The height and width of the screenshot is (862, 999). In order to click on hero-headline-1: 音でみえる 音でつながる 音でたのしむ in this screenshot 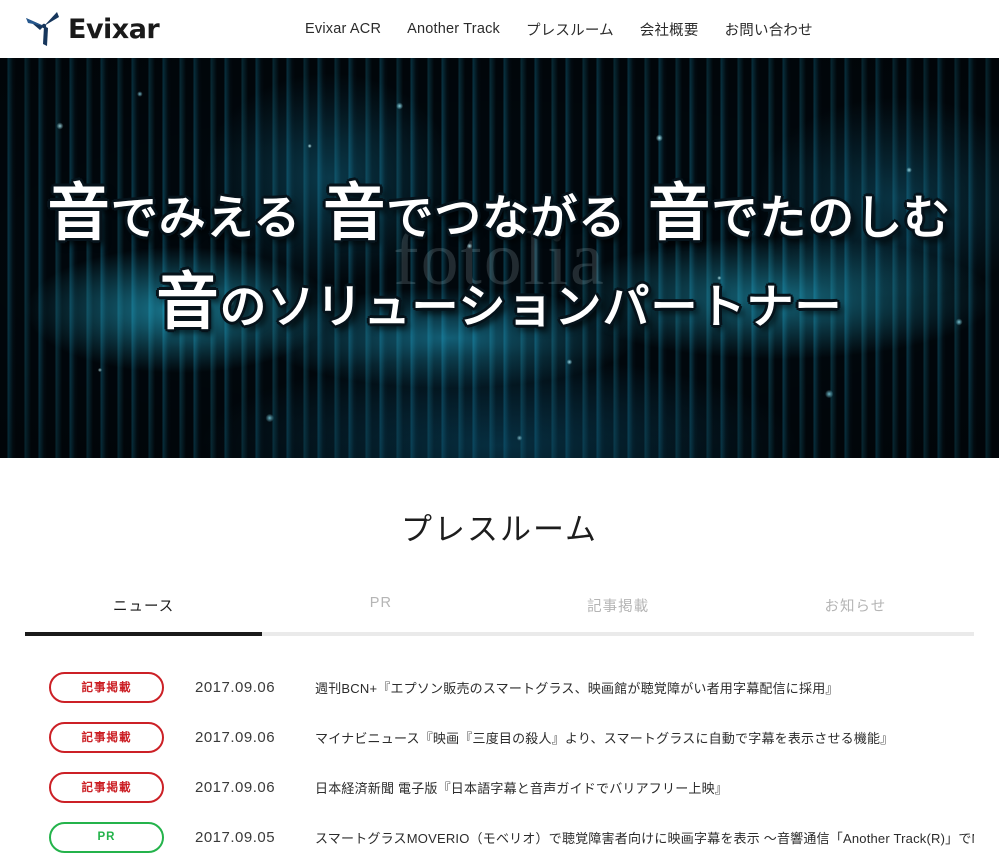, I will do `click(500, 213)`.